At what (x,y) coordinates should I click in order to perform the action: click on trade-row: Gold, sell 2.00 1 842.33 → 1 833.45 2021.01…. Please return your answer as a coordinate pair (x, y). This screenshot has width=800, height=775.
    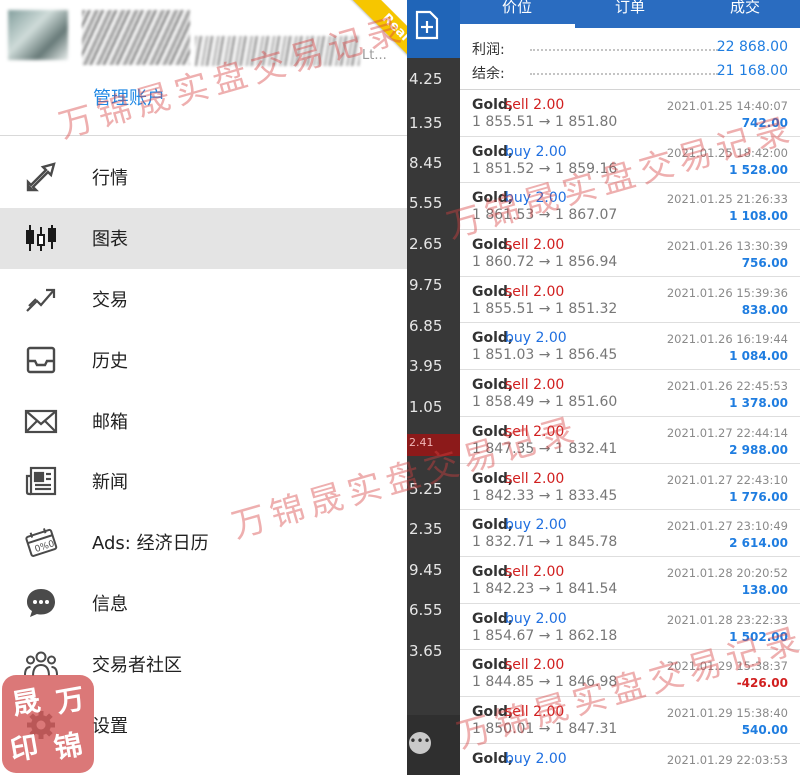
    Looking at the image, I should click on (630, 487).